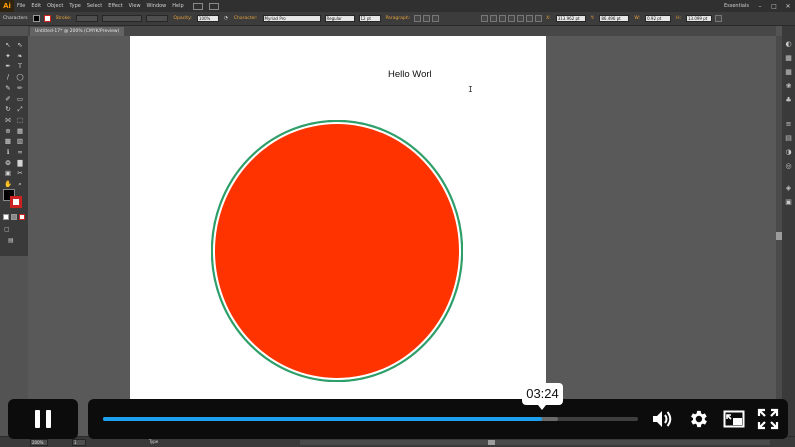 The width and height of the screenshot is (795, 447). What do you see at coordinates (135, 6) in the screenshot?
I see `menu-view: View` at bounding box center [135, 6].